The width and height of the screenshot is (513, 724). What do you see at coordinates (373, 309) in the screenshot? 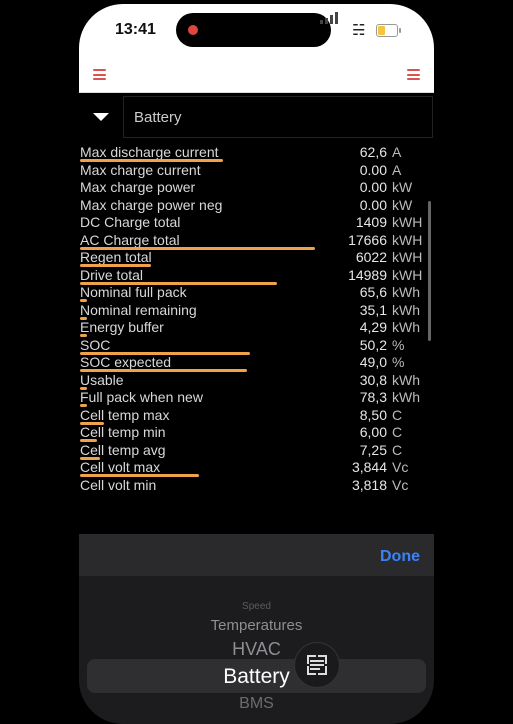
I see `row-value: 35,1` at bounding box center [373, 309].